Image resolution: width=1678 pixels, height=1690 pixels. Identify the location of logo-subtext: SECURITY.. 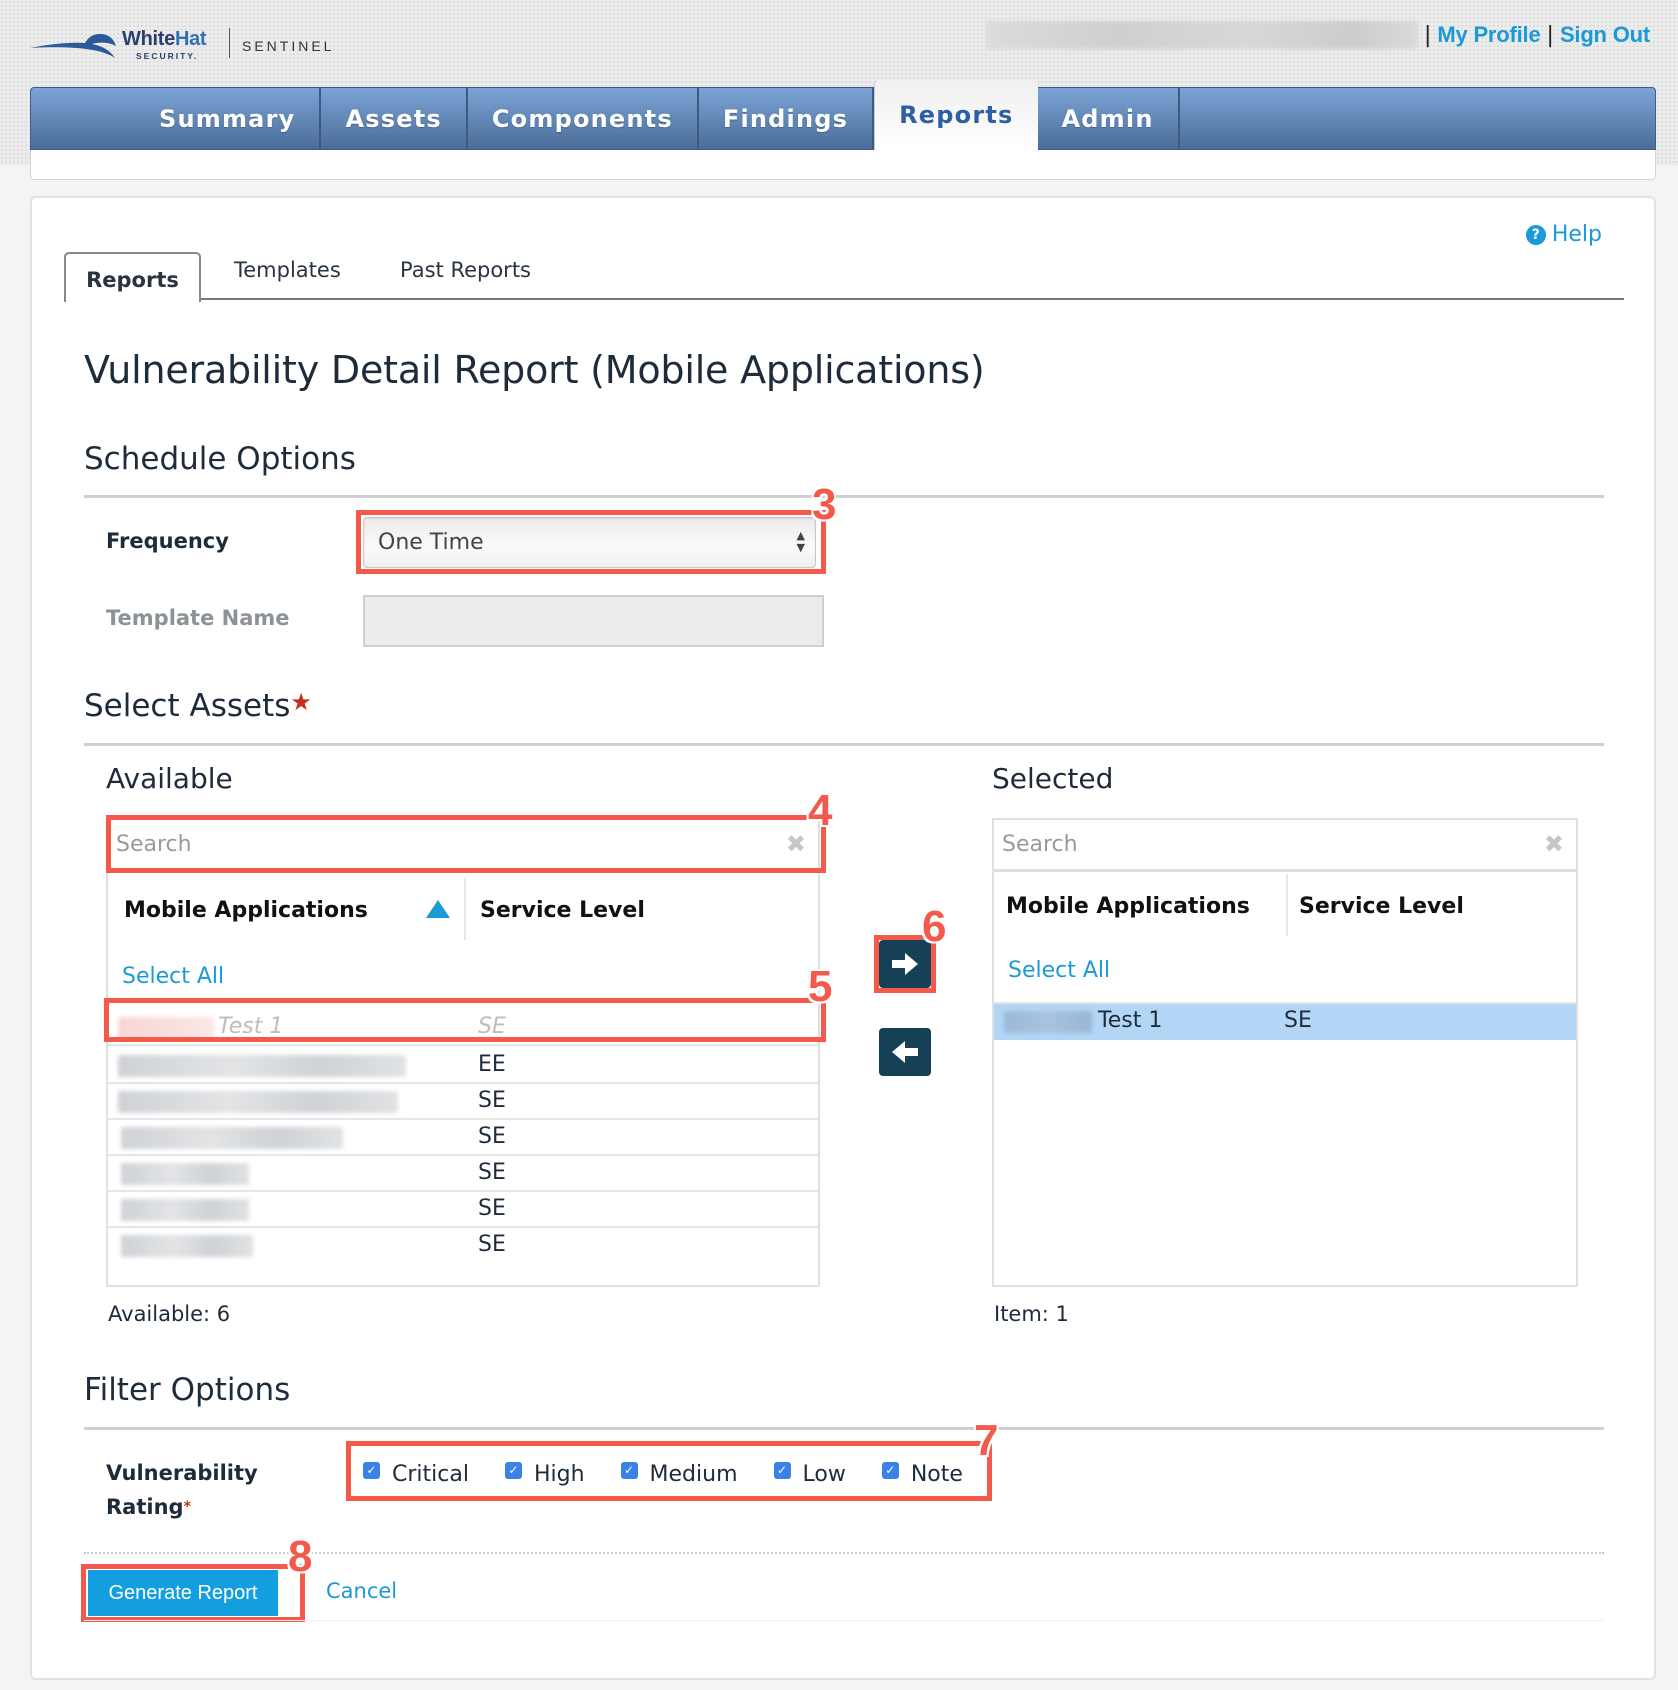
(167, 56).